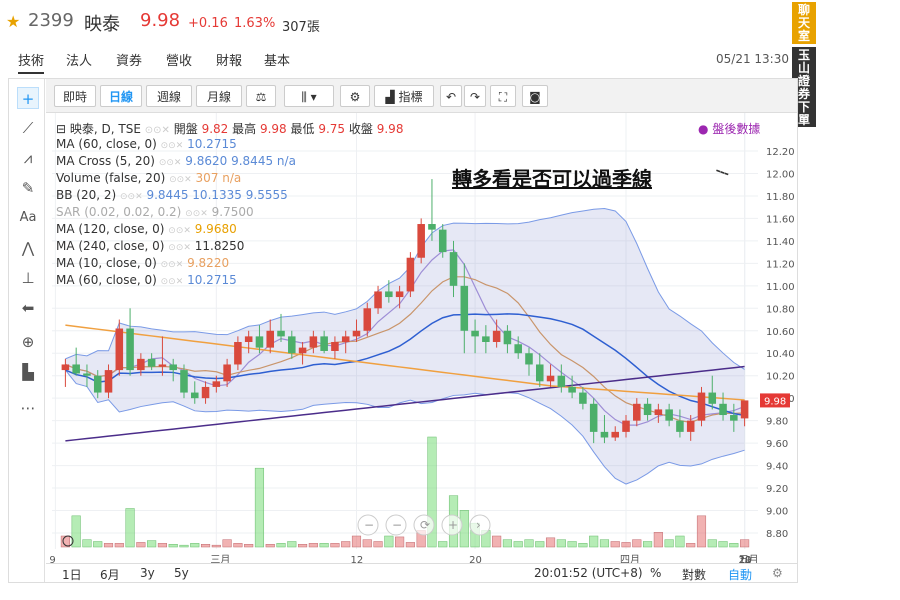  What do you see at coordinates (777, 422) in the screenshot?
I see `y-tick-label: 9.80` at bounding box center [777, 422].